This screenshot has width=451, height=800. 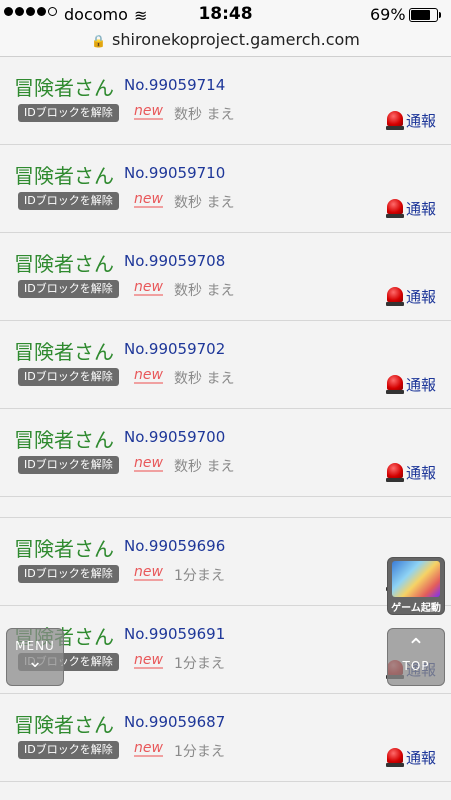 What do you see at coordinates (174, 261) in the screenshot?
I see `comment-number-link: No.99059708` at bounding box center [174, 261].